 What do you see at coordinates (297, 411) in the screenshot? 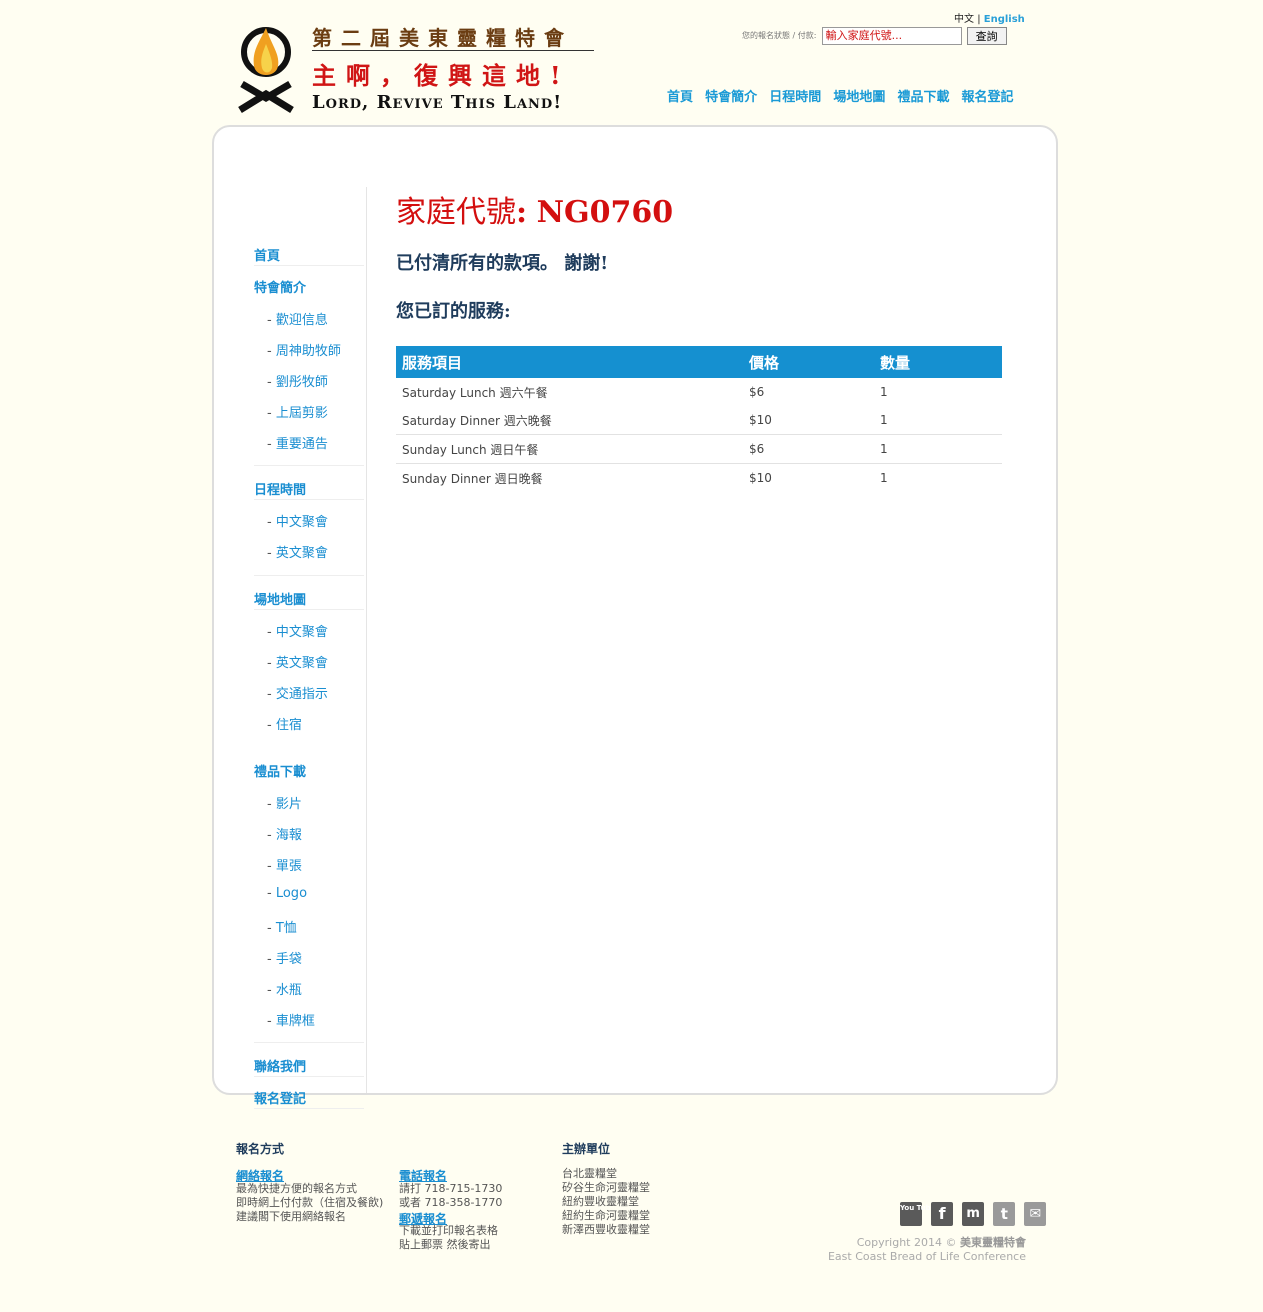
I see `sidebar-item-last-gallery: - 上屆剪影` at bounding box center [297, 411].